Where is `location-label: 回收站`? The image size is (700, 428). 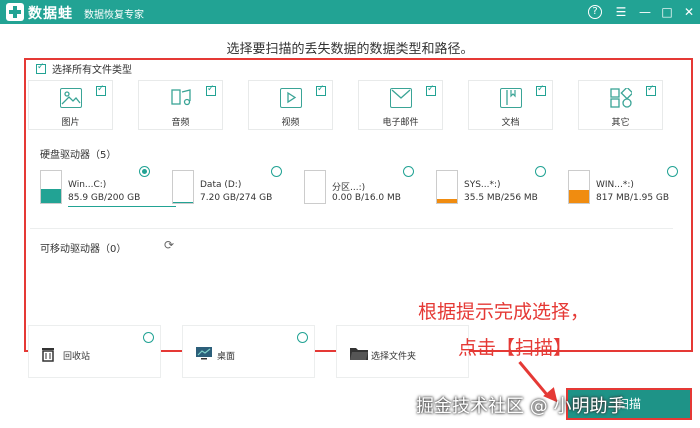
location-label: 回收站 is located at coordinates (77, 357).